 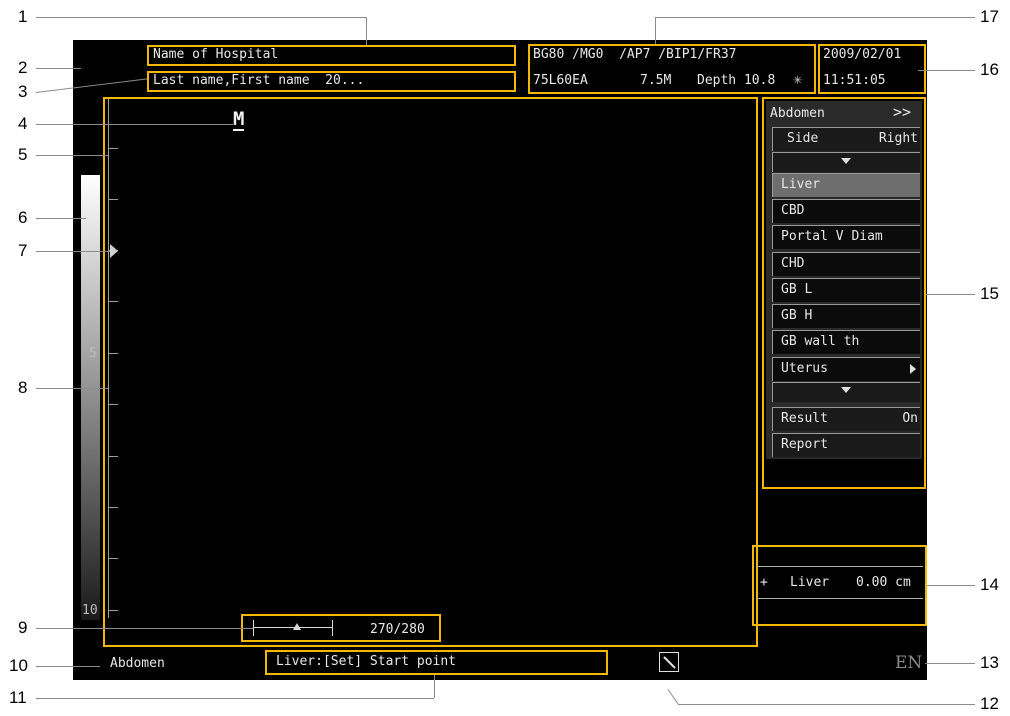 I want to click on depth-value: Depth 10.8, so click(x=736, y=80).